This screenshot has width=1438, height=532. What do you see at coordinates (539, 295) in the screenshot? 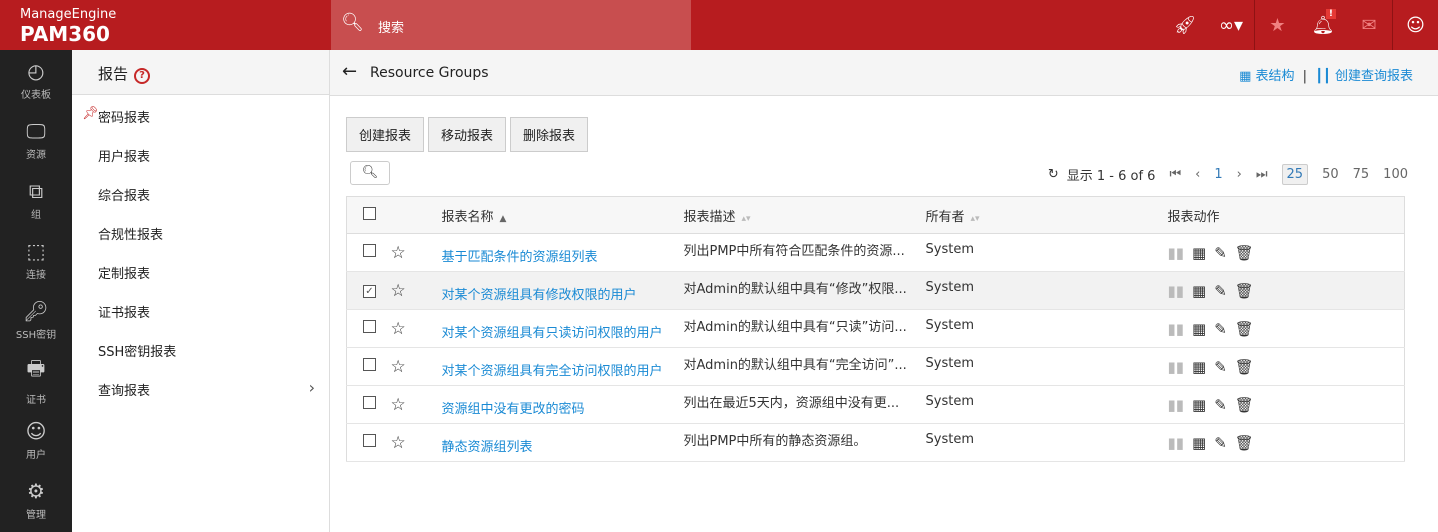
I see `report-name-link: 对某个资源组具有修改权限的用户` at bounding box center [539, 295].